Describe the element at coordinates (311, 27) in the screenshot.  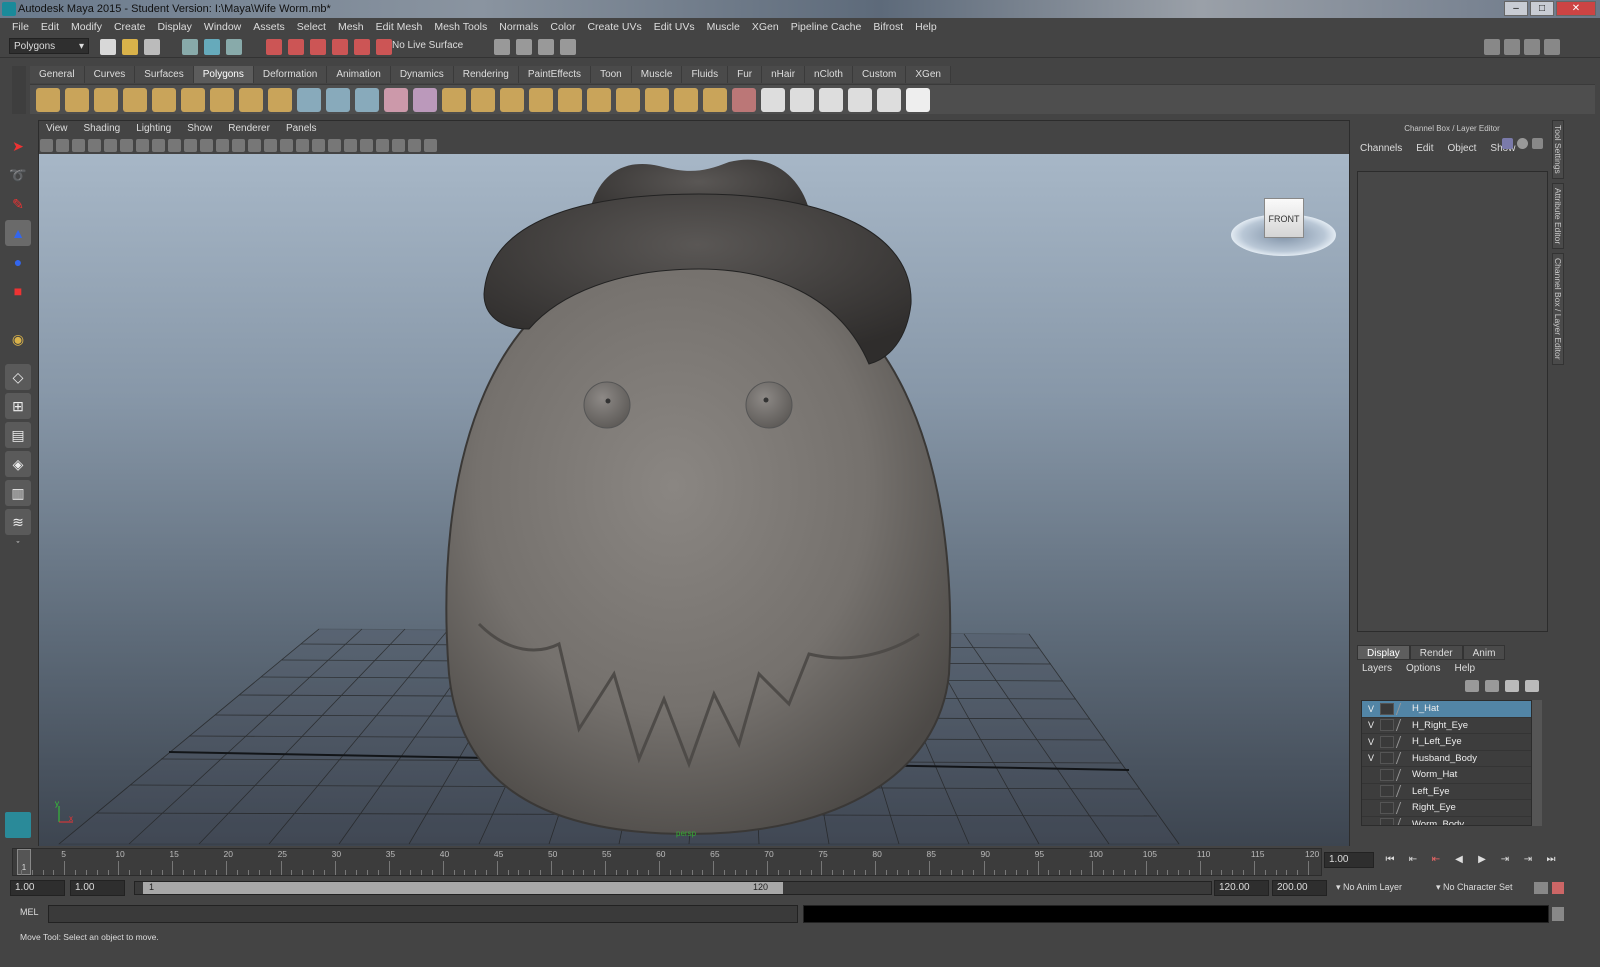
I see `menu-select: Select` at that location.